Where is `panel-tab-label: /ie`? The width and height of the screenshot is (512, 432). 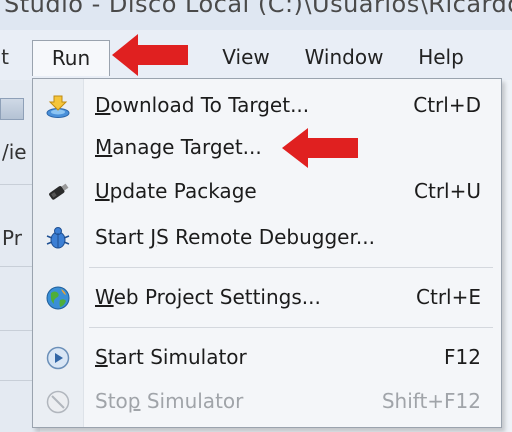
panel-tab-label: /ie is located at coordinates (14, 152).